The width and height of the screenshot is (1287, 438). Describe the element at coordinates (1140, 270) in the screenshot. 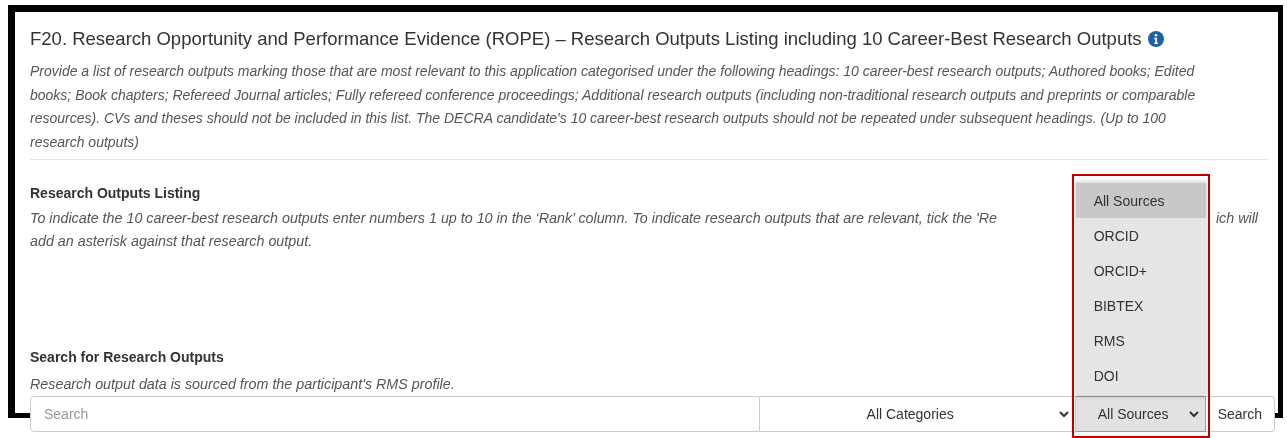

I see `source-option: ORCID+` at that location.